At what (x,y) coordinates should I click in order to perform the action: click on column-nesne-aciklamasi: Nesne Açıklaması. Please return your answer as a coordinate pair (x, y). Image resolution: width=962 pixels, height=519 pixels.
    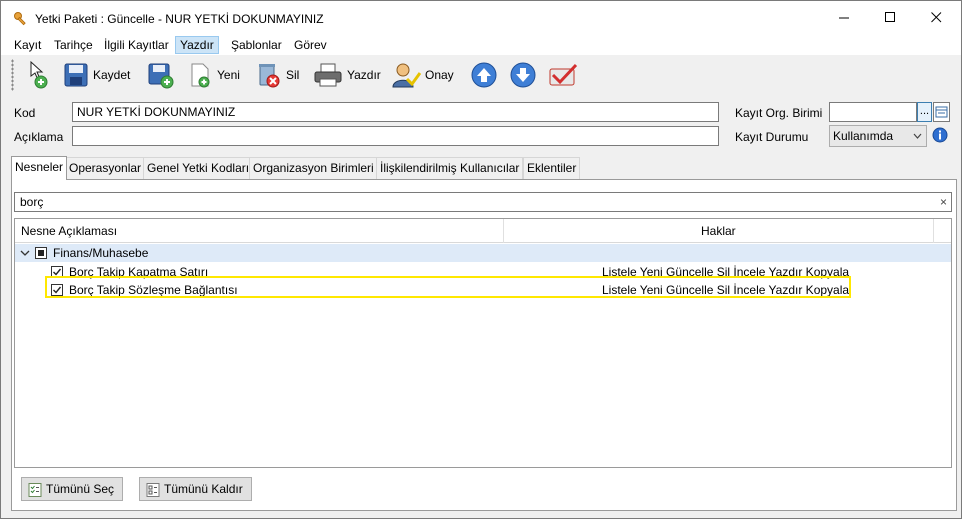
    Looking at the image, I should click on (69, 231).